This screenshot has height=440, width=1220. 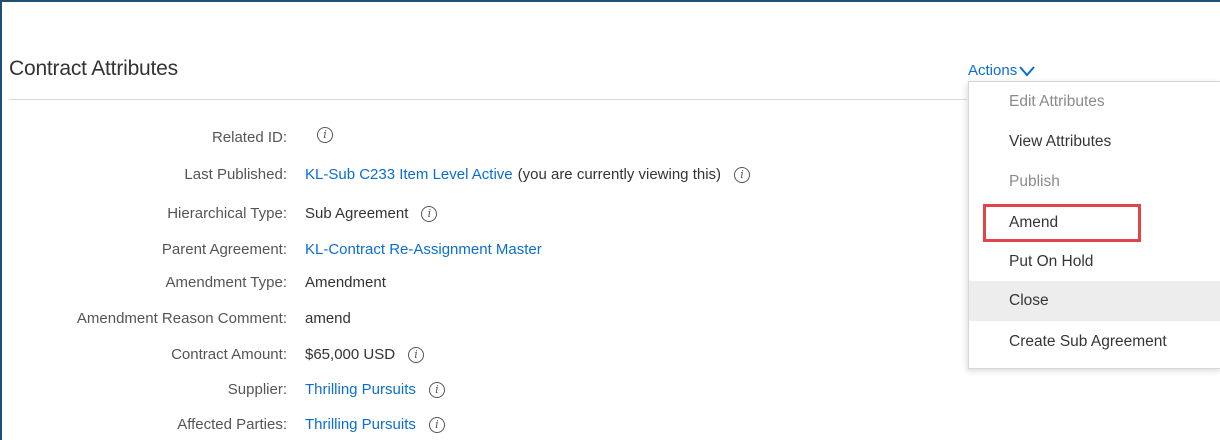 I want to click on hierarchical-type-value: Sub Agreement, so click(x=357, y=213).